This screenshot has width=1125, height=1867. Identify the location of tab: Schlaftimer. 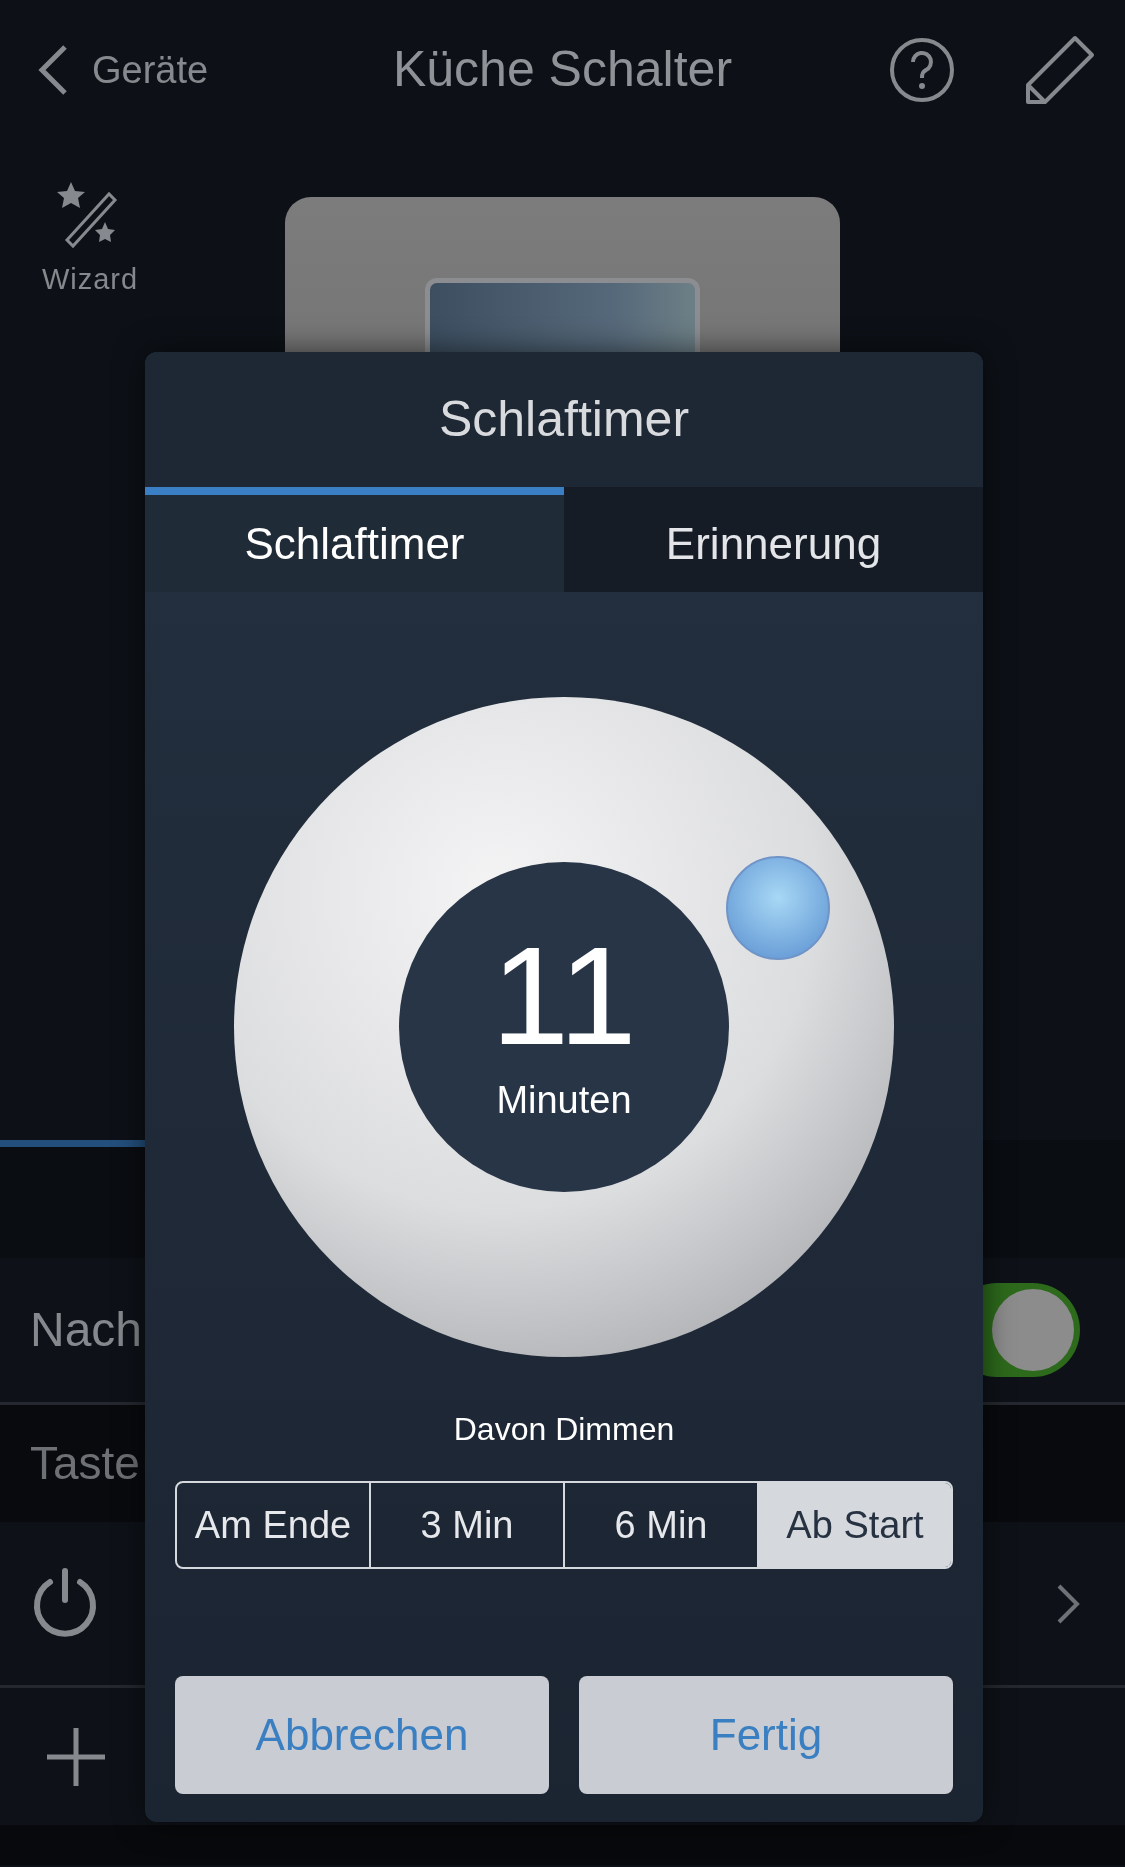
(354, 539).